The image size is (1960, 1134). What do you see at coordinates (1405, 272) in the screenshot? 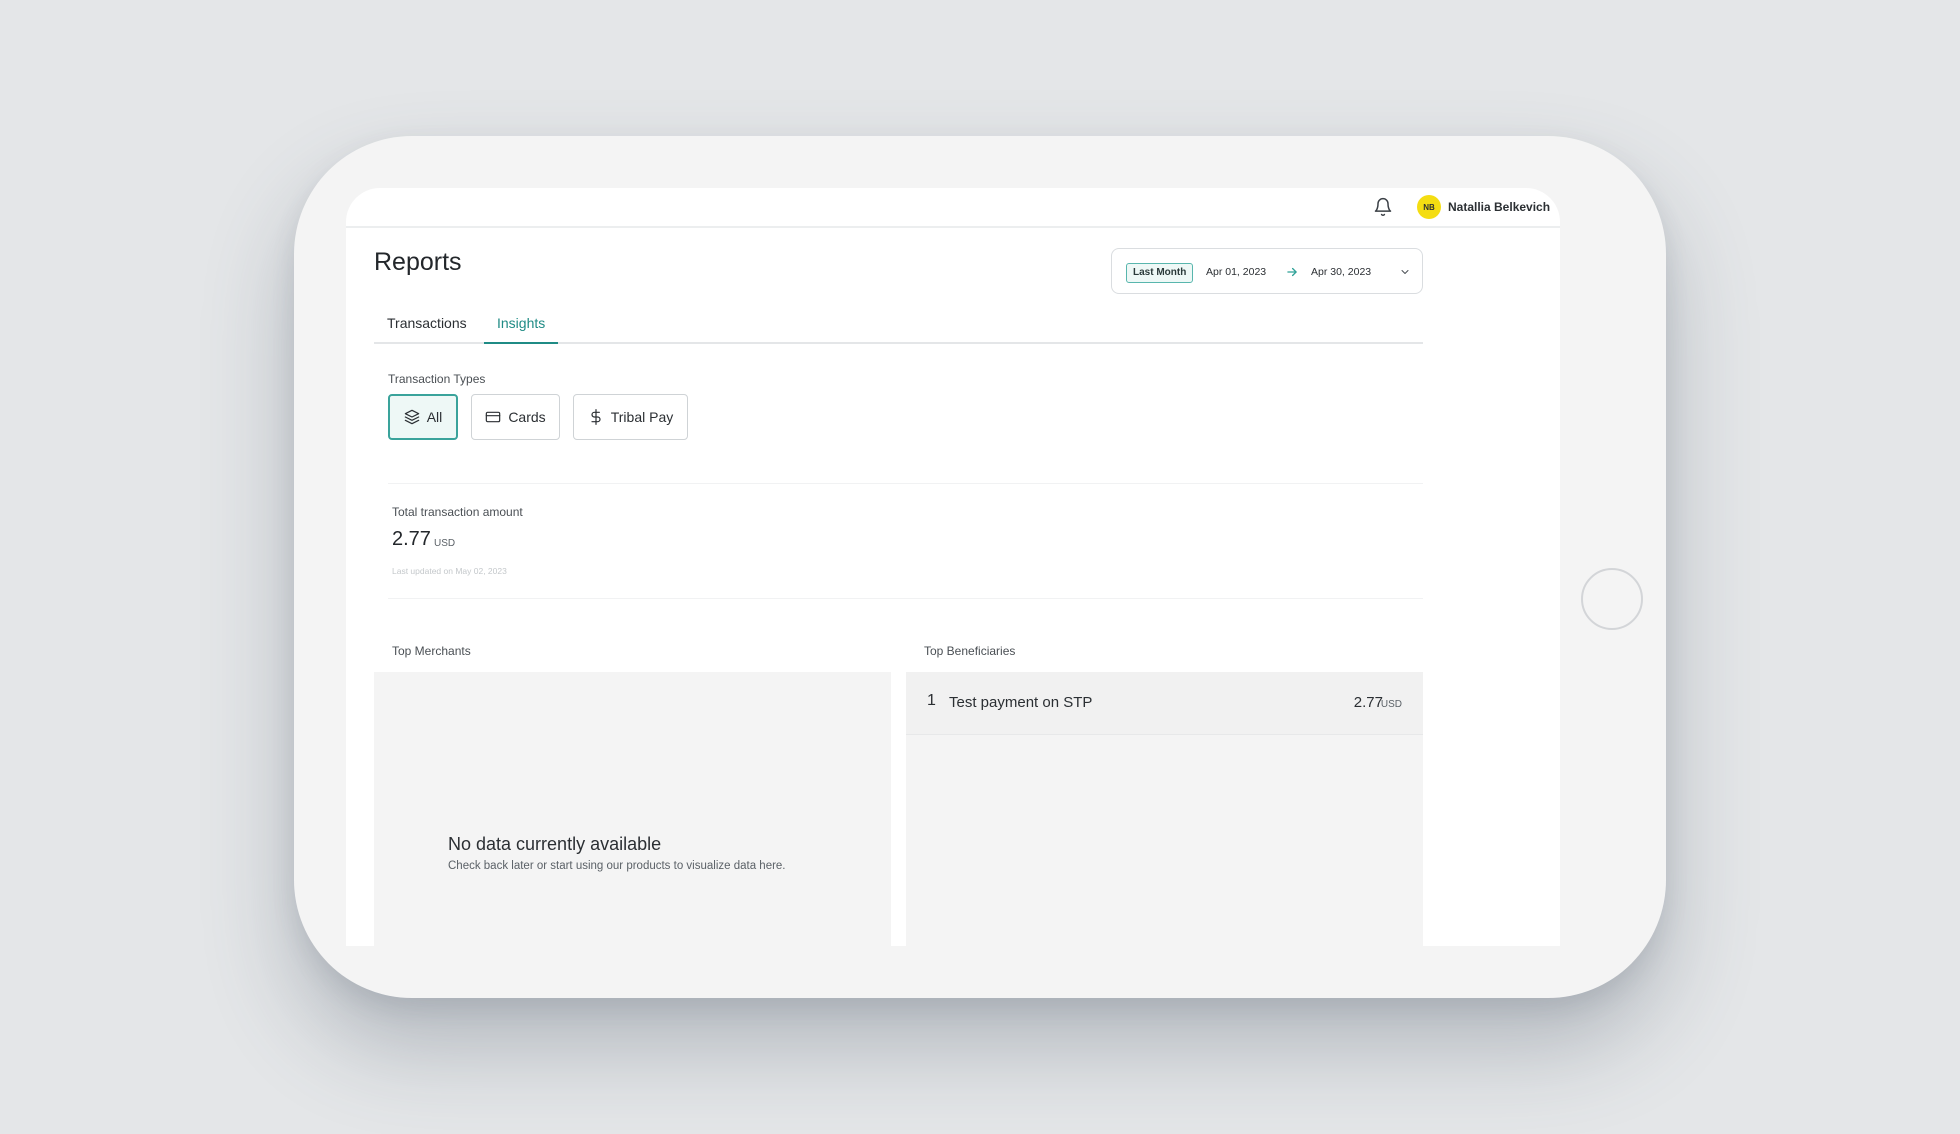
I see `chevron-down-icon` at bounding box center [1405, 272].